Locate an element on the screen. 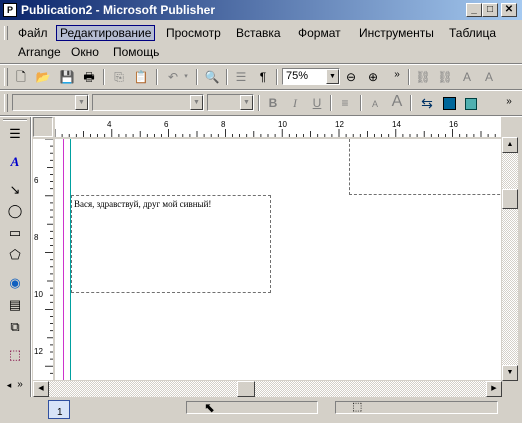 This screenshot has width=522, height=423. size-icon: ⬚ is located at coordinates (357, 407).